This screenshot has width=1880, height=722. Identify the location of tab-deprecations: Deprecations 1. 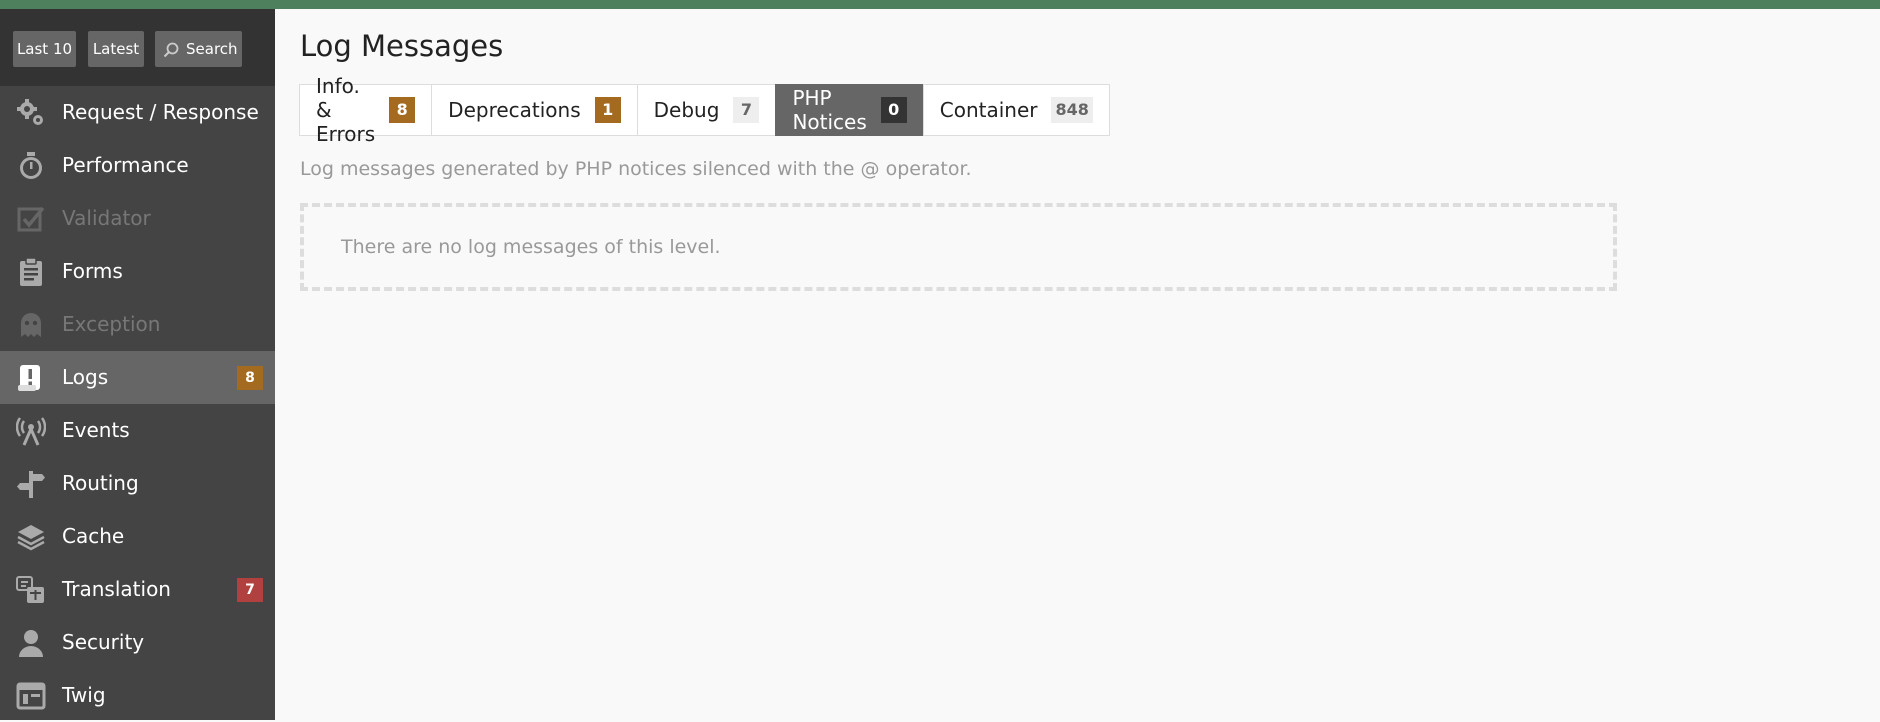
(534, 110).